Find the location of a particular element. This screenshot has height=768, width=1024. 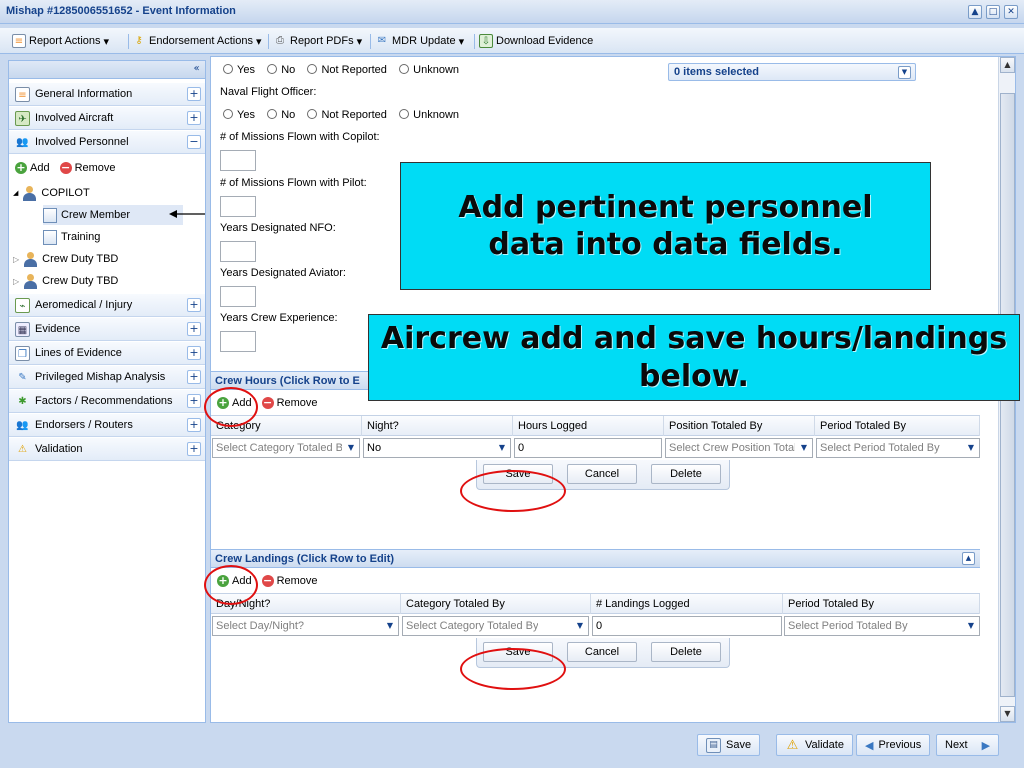

column-header: Category is located at coordinates (286, 426).